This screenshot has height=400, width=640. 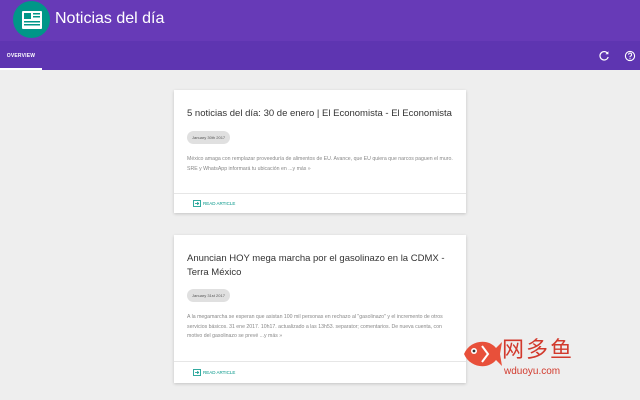 What do you see at coordinates (208, 295) in the screenshot?
I see `date-chip: January 31st 2017` at bounding box center [208, 295].